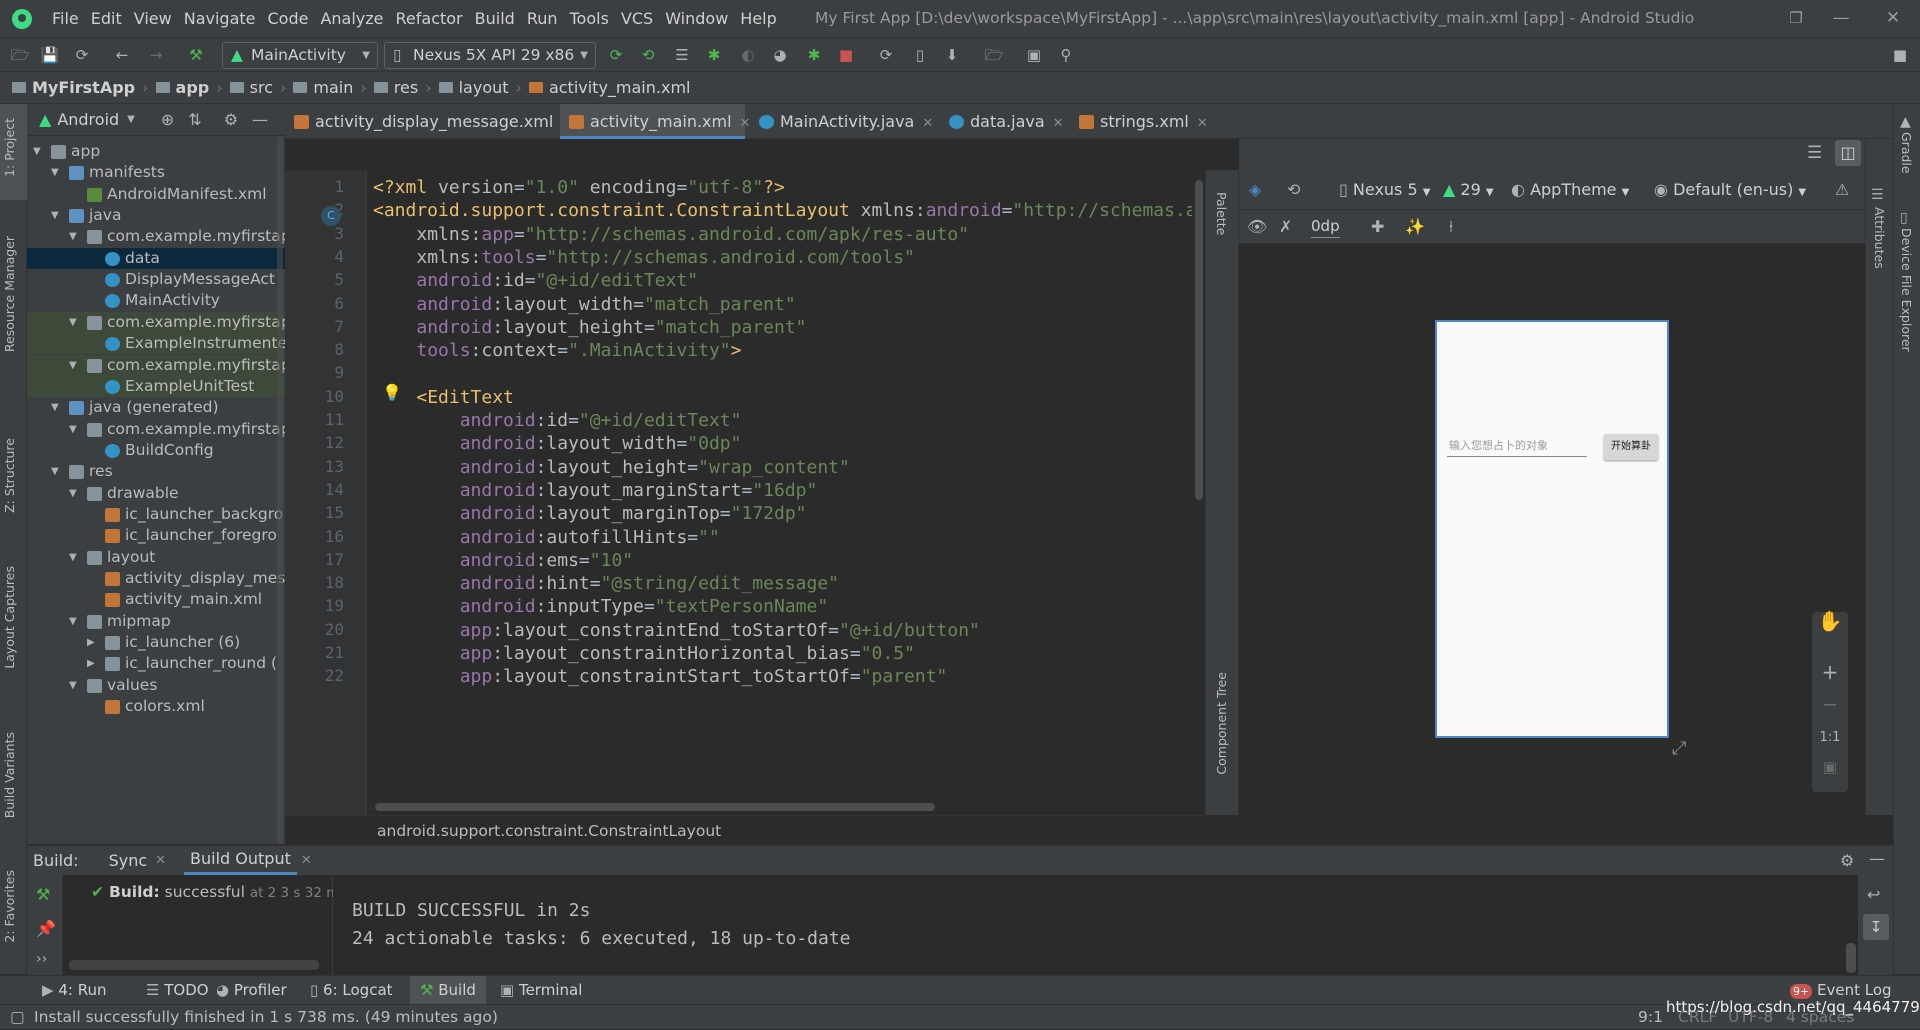 This screenshot has width=1920, height=1030. What do you see at coordinates (1650, 1017) in the screenshot?
I see `caret-position: 9:1` at bounding box center [1650, 1017].